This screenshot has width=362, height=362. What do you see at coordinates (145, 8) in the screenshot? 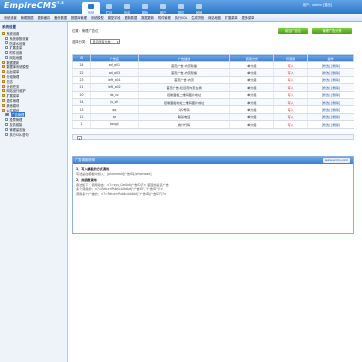
I see `tab-template: 模板` at bounding box center [145, 8].